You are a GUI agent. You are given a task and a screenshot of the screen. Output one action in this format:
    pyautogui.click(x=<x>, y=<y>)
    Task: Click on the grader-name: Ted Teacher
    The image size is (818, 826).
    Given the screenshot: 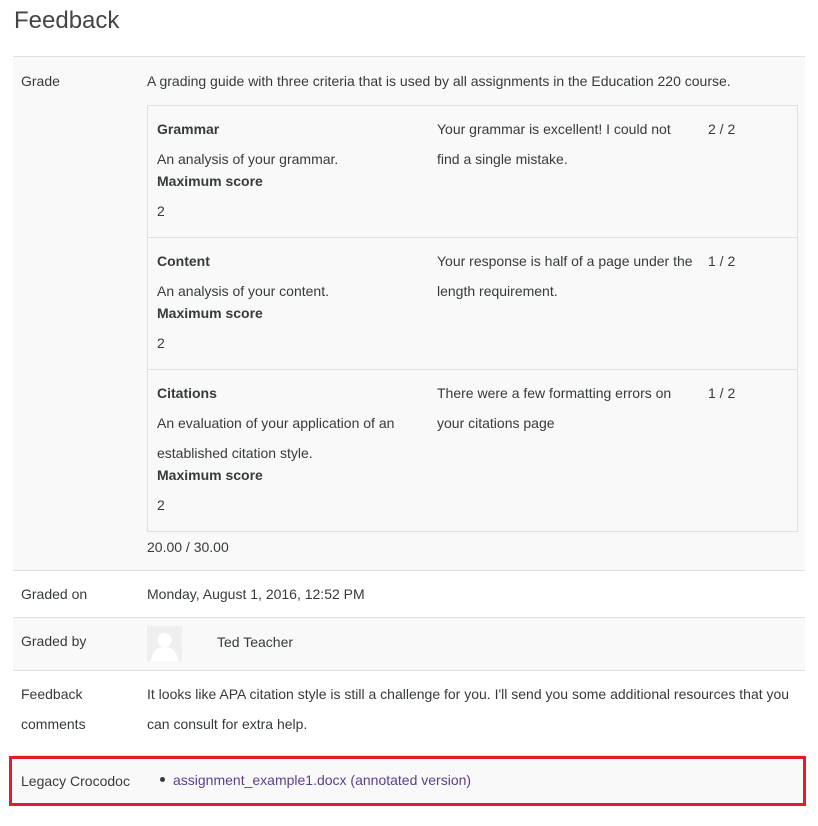 What is the action you would take?
    pyautogui.click(x=255, y=642)
    